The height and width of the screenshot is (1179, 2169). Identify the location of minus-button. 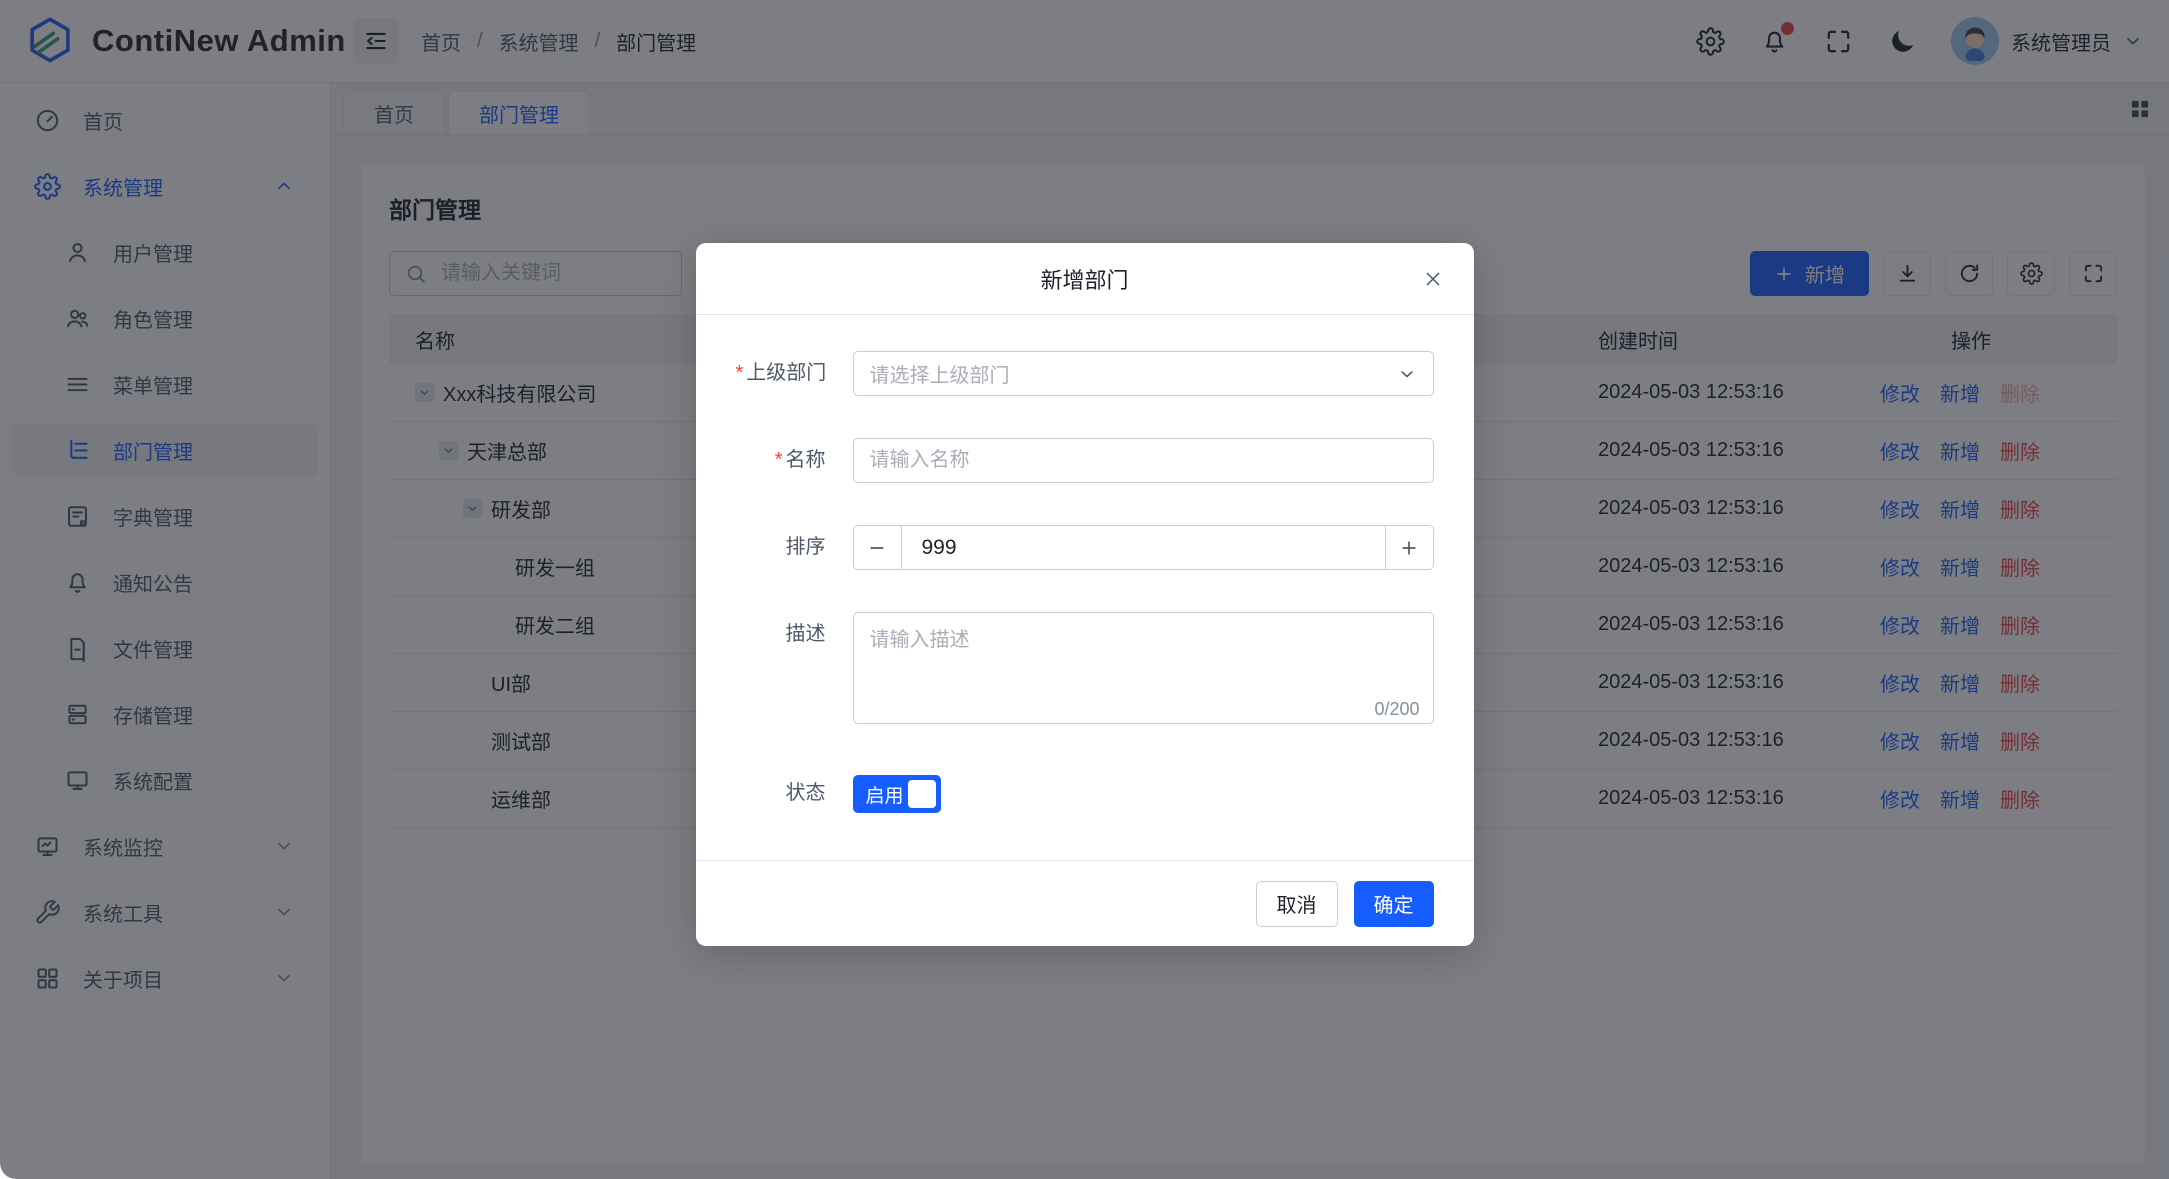
(877, 547).